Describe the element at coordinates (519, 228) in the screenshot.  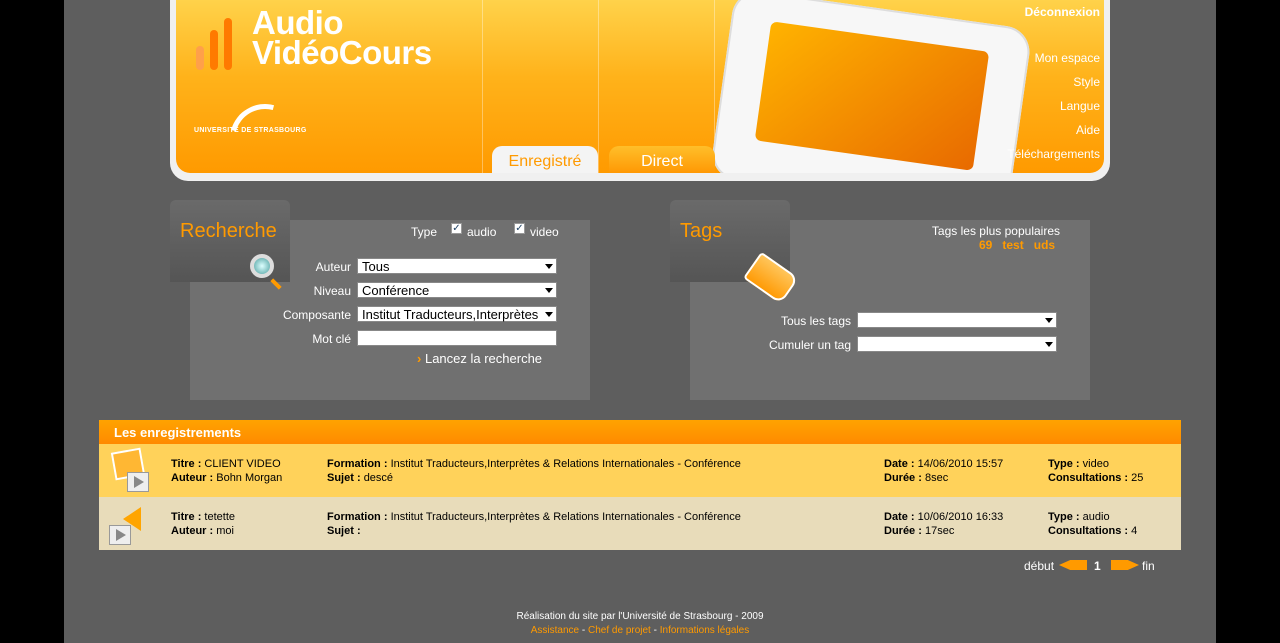
I see `video-checkbox: ✓` at that location.